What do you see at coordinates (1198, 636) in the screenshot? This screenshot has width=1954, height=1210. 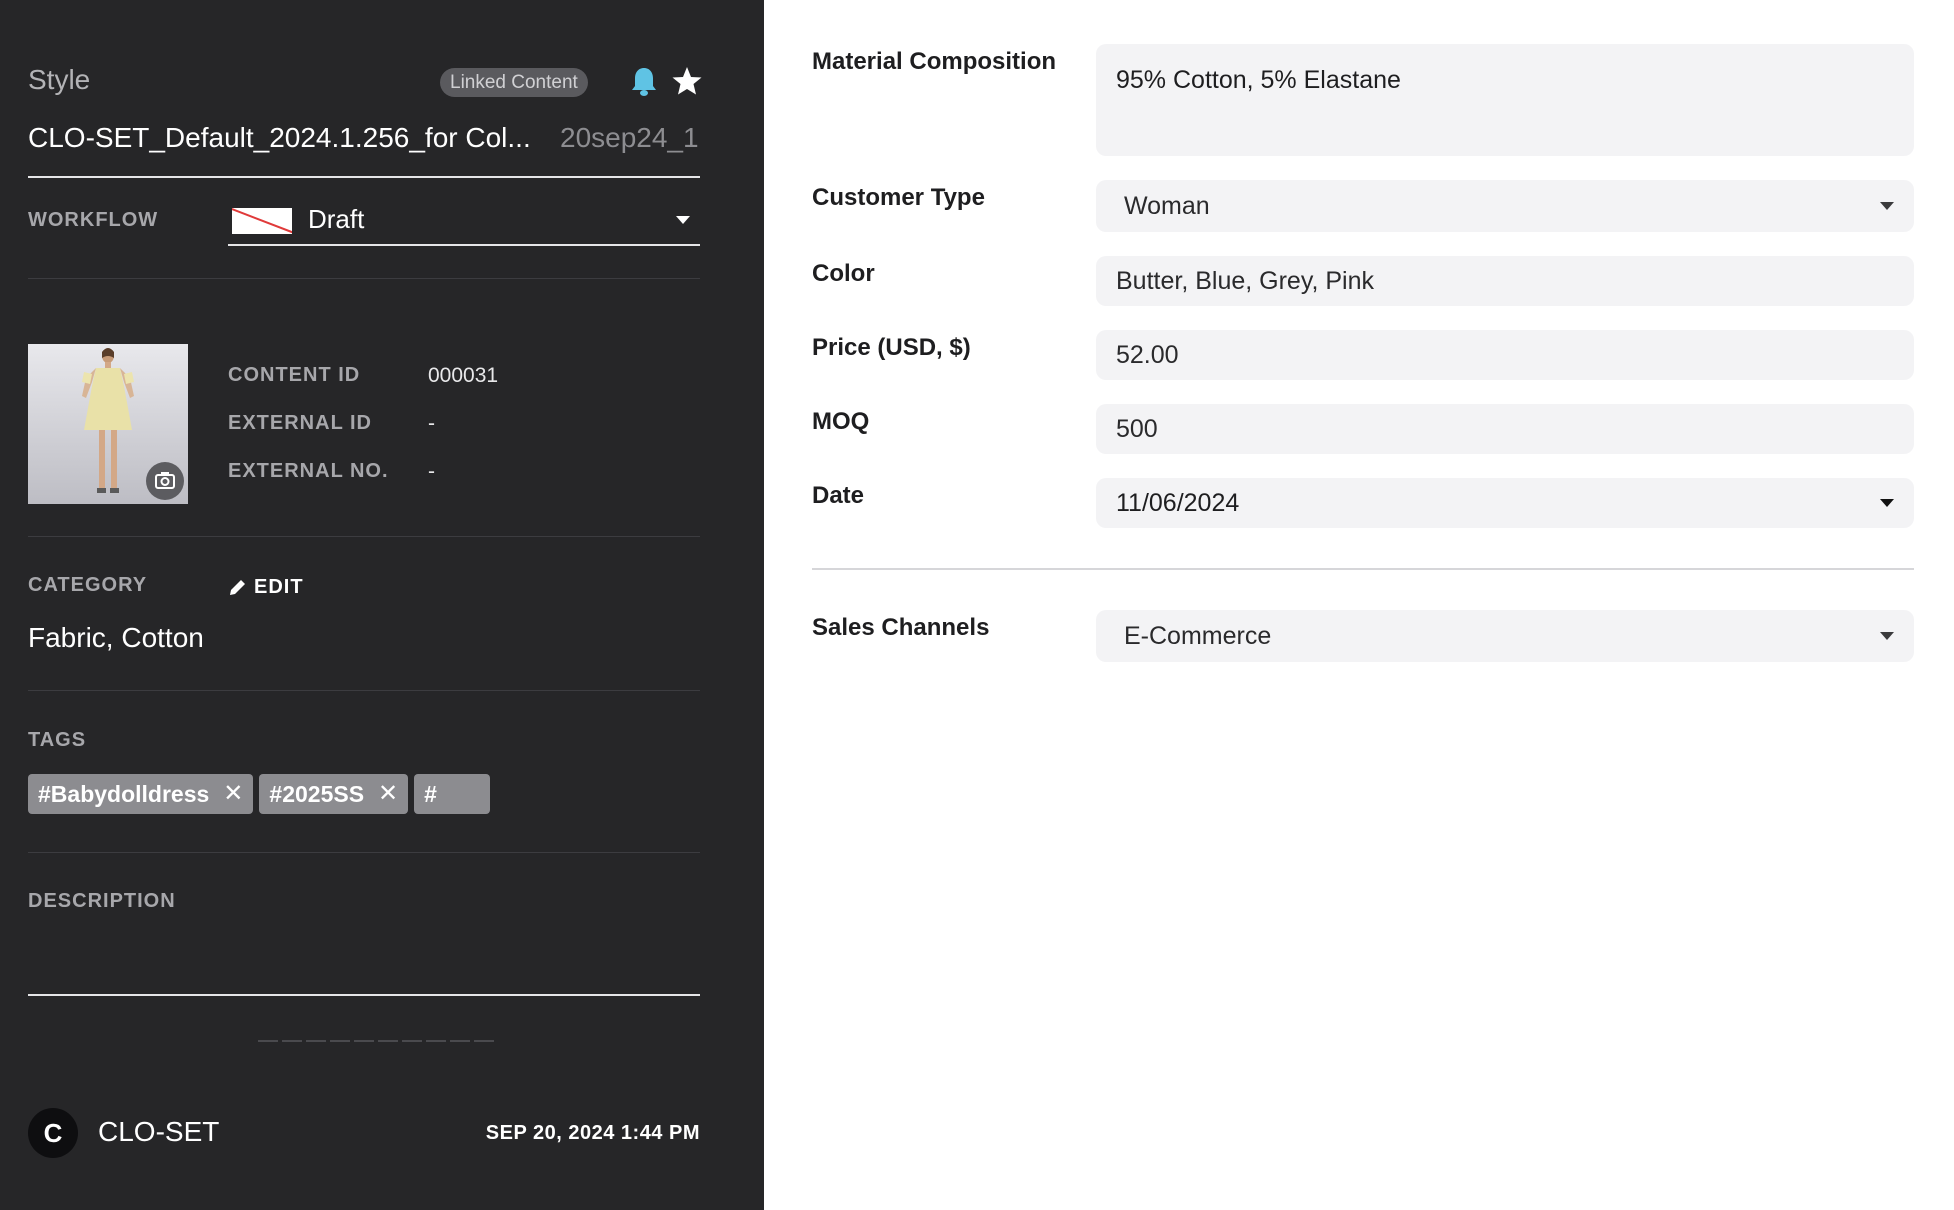 I see `sales-channels-value: E-Commerce` at bounding box center [1198, 636].